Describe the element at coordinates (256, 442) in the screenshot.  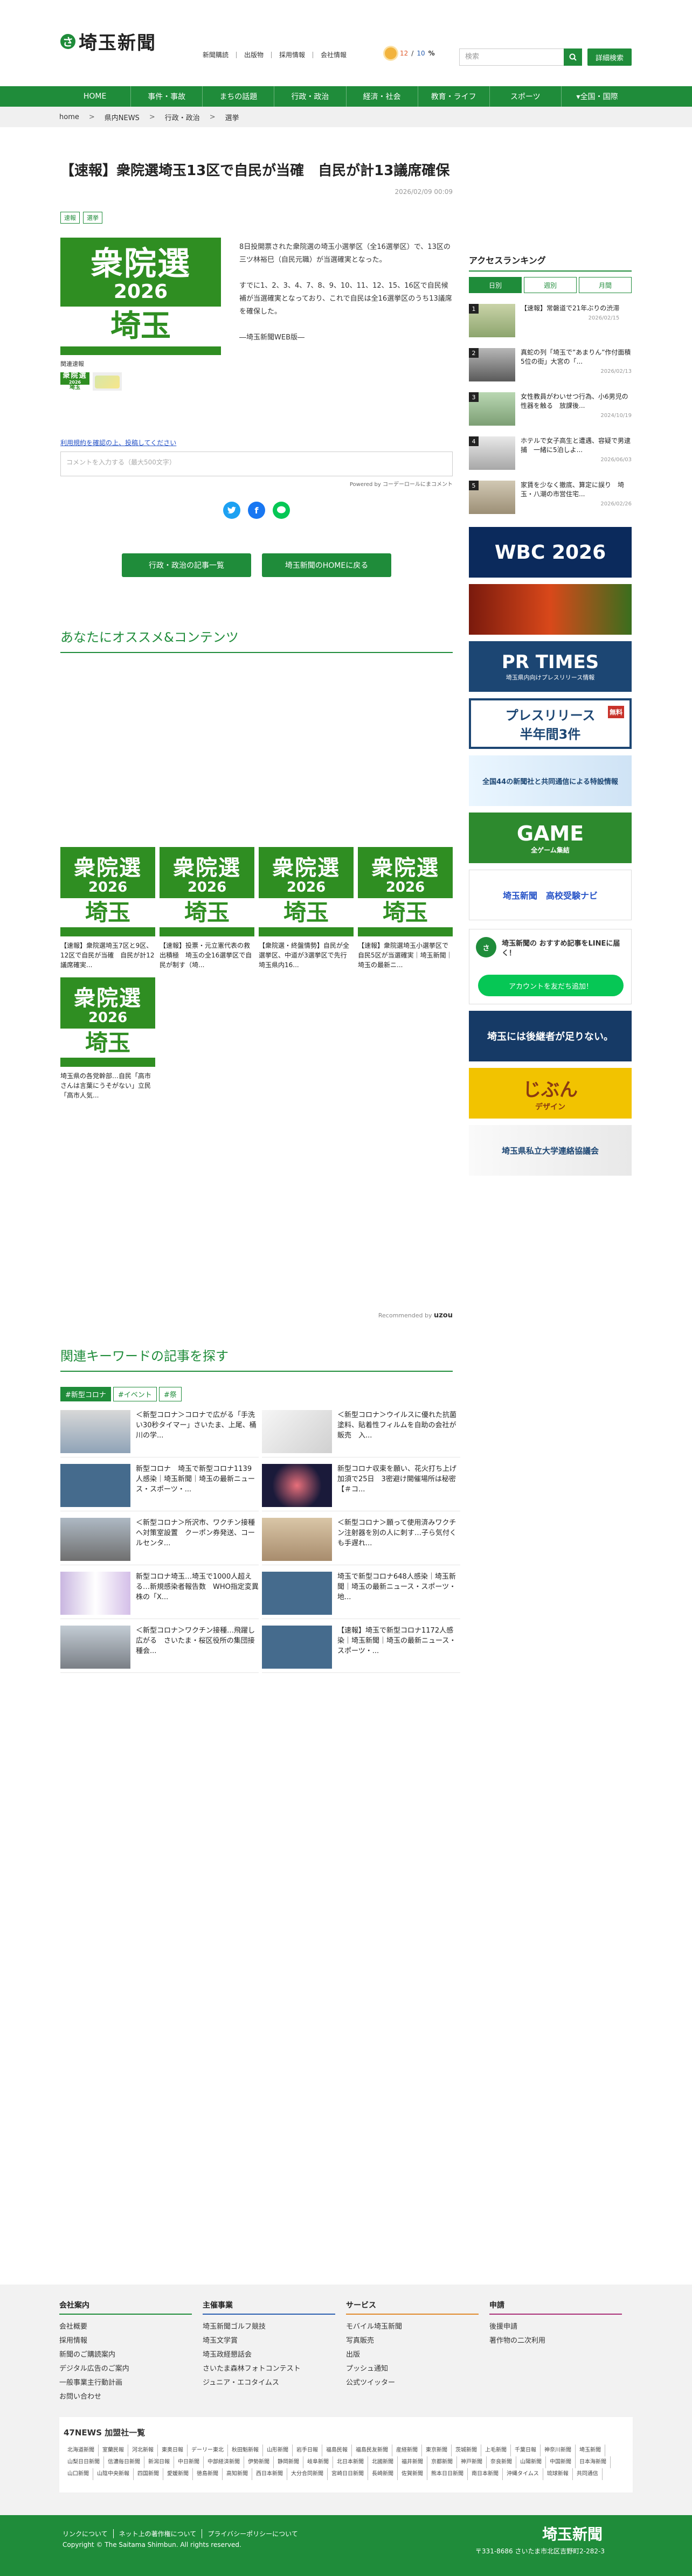
I see `comment-terms-link: 利用規約を確認の上、投稿してください` at that location.